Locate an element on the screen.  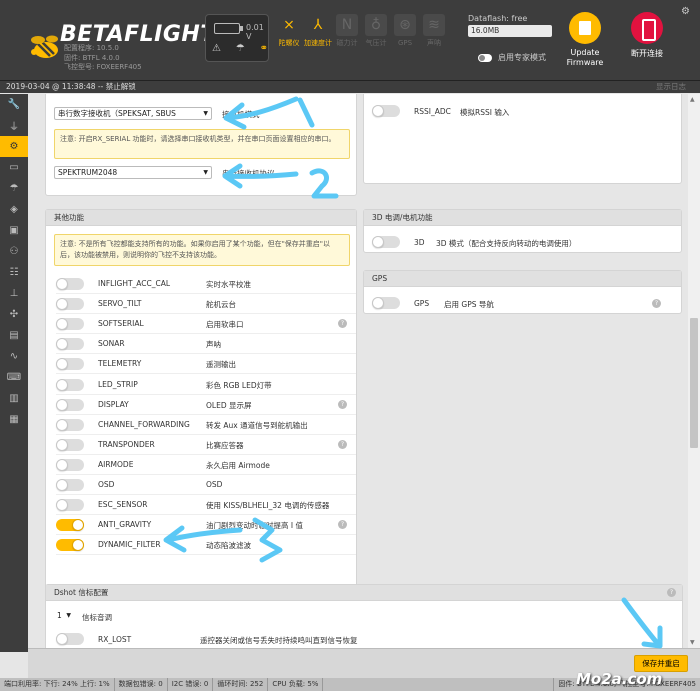
sidebar-item-cli: ⌨ is located at coordinates (14, 377).